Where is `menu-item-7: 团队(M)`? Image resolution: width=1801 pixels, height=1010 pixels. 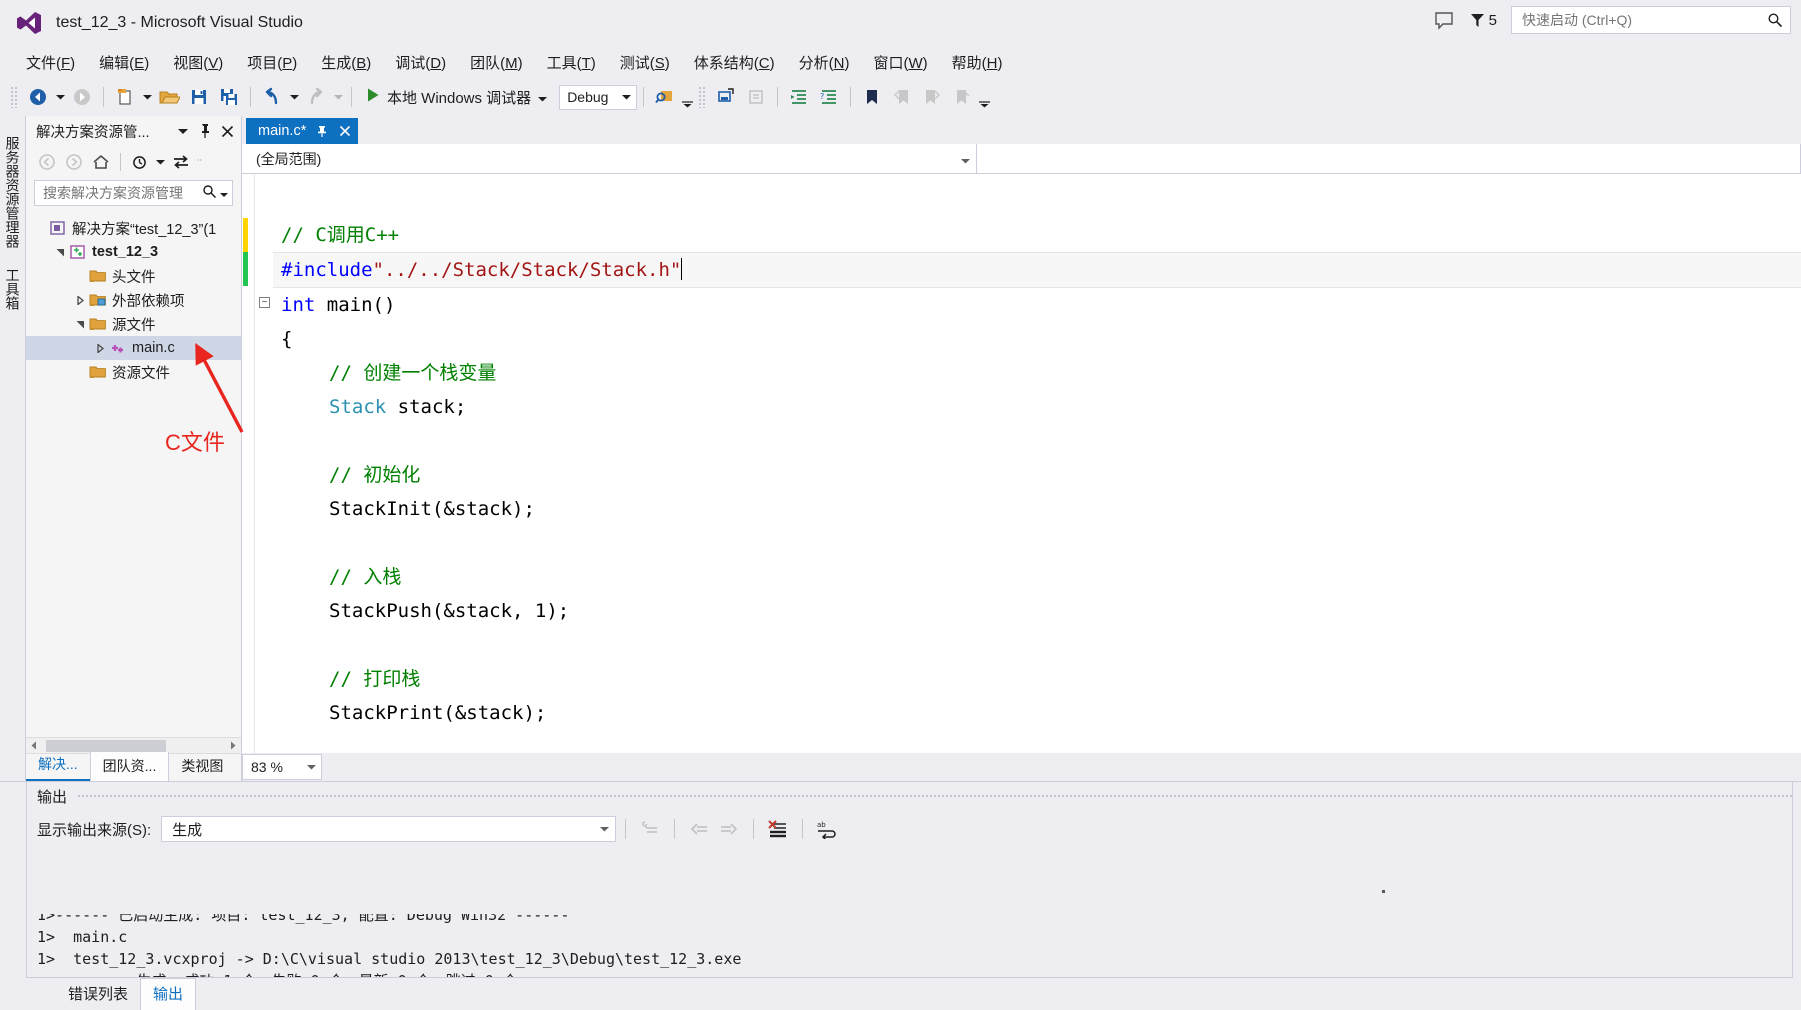
menu-item-7: 团队(M) is located at coordinates (496, 62).